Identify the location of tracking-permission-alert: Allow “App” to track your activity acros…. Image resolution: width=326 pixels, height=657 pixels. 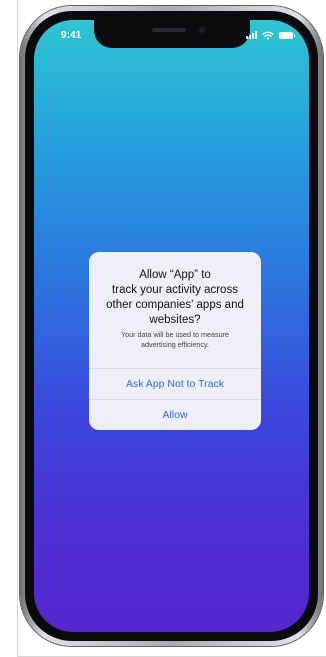
(175, 341).